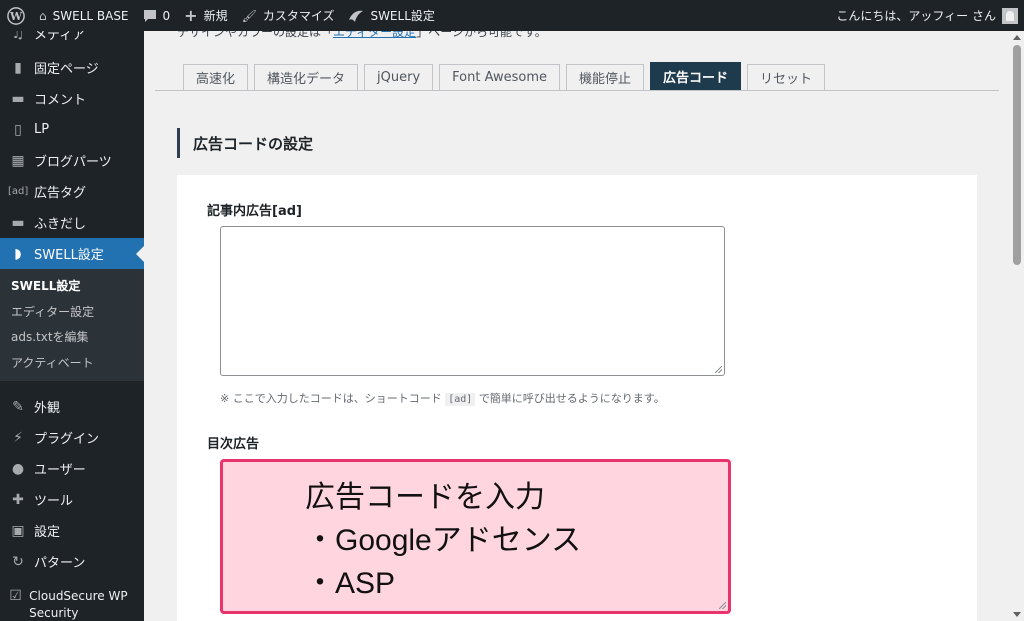  I want to click on scroll-down-icon, so click(1017, 614).